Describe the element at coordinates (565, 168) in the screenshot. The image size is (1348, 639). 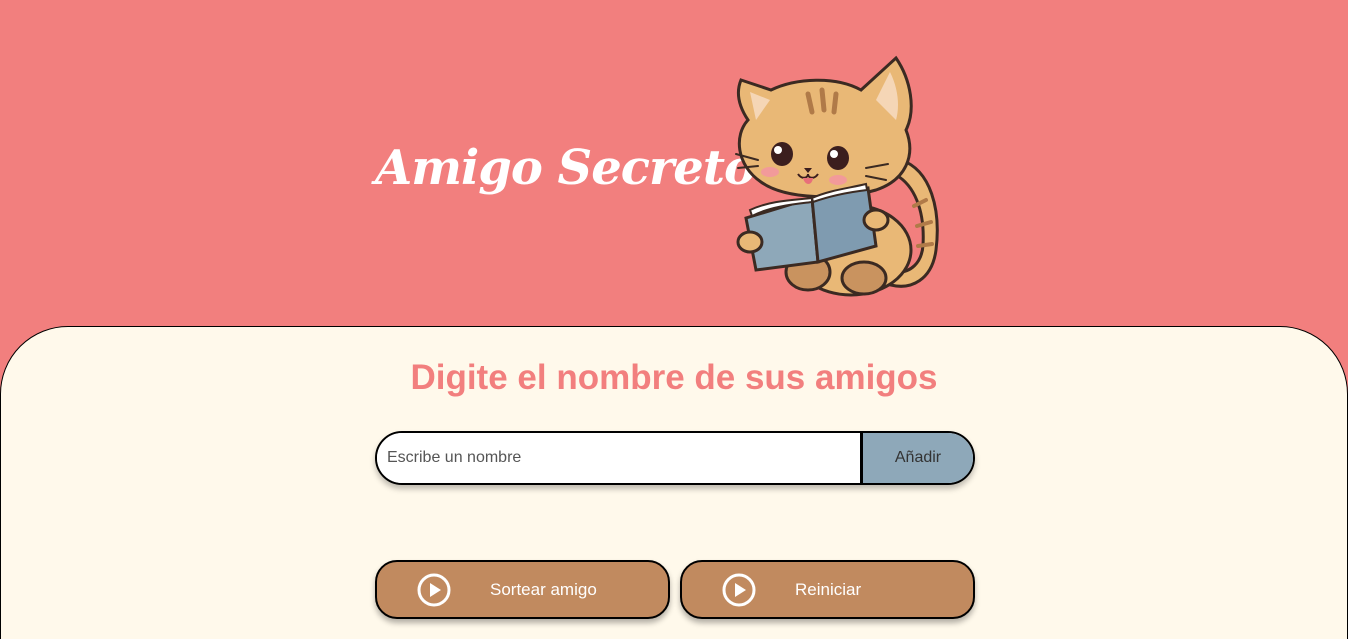
I see `page-title: Amigo Secreto` at that location.